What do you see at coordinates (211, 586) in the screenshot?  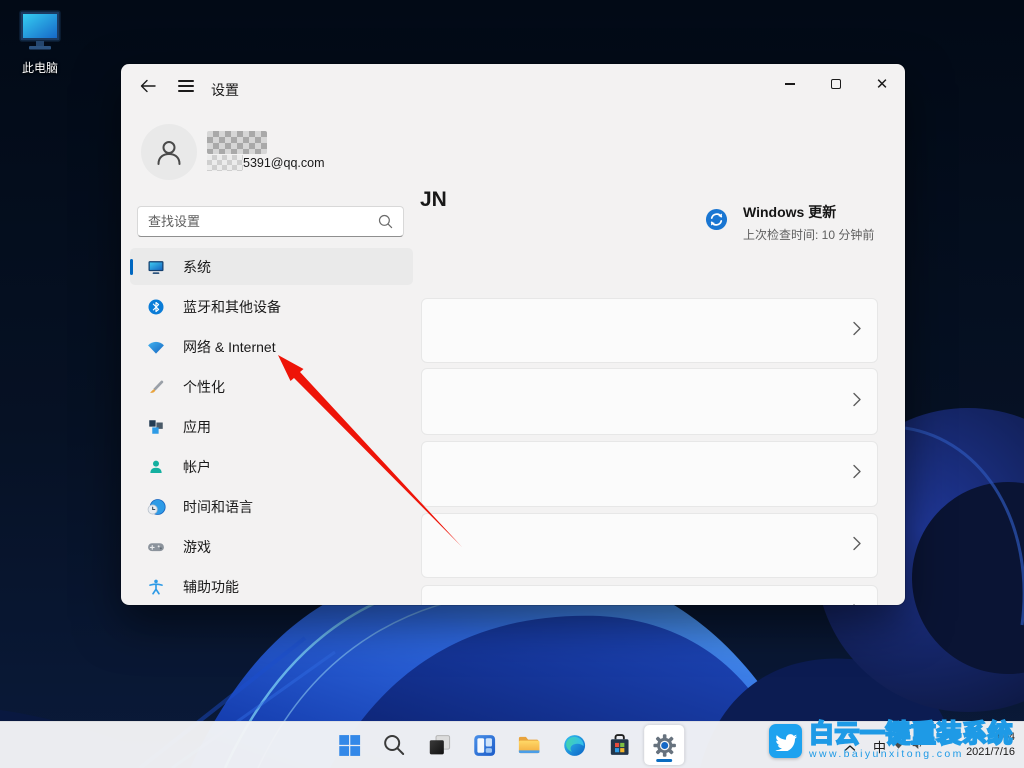 I see `sidebar-item-label: 辅助功能` at bounding box center [211, 586].